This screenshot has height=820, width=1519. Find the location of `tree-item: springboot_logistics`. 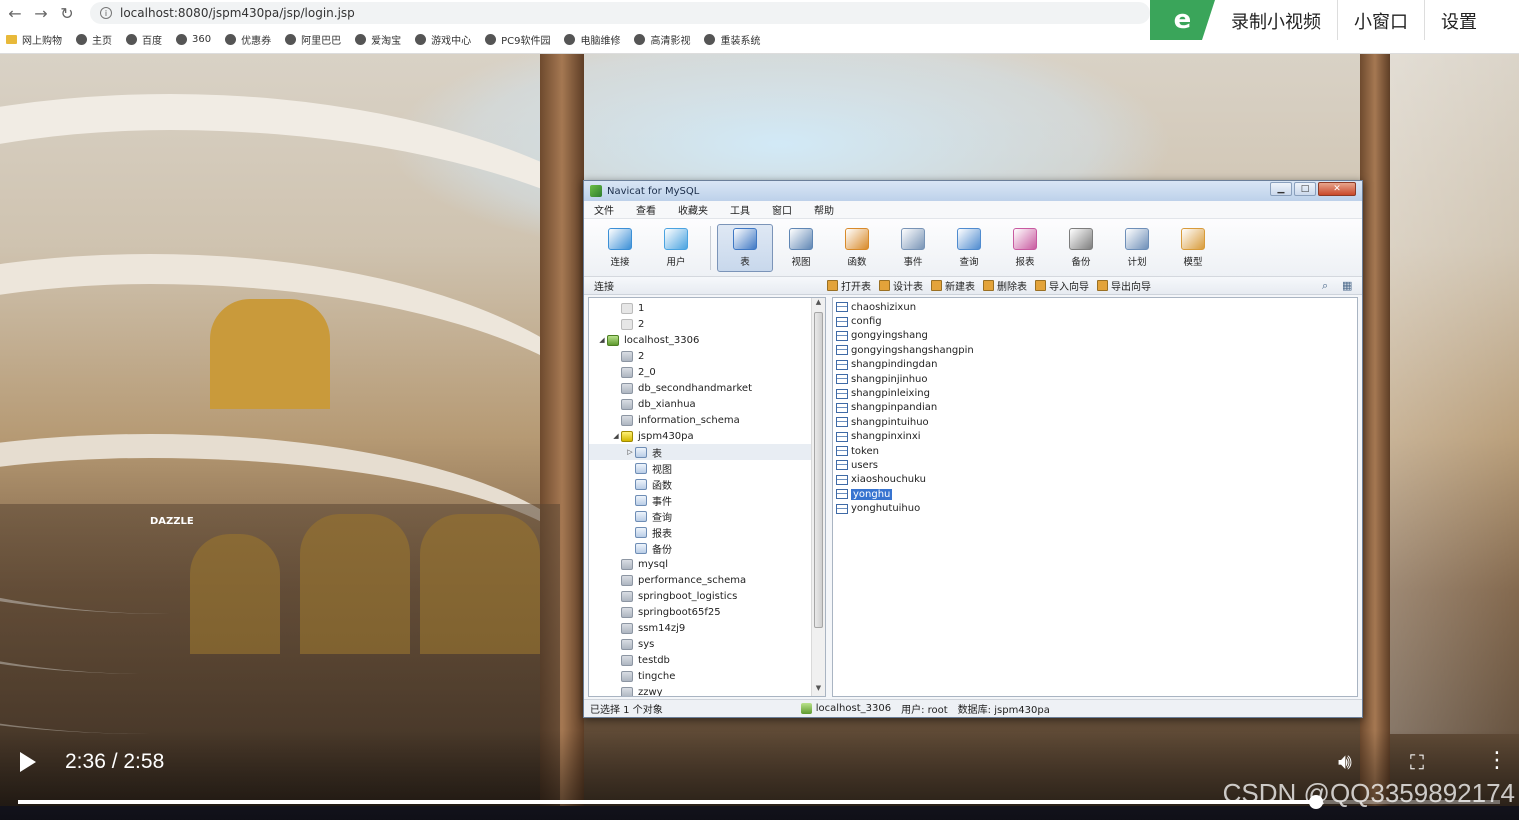

tree-item: springboot_logistics is located at coordinates (707, 596).